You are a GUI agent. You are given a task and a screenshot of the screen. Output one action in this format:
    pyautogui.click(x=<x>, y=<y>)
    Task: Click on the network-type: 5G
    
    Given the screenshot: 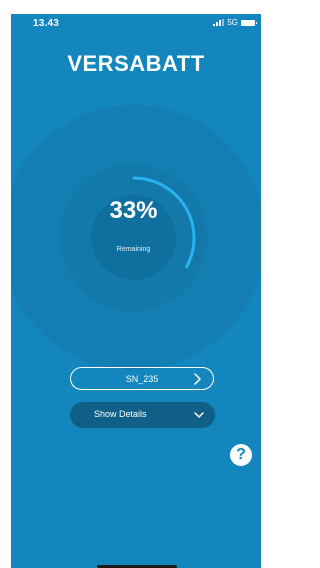 What is the action you would take?
    pyautogui.click(x=232, y=22)
    